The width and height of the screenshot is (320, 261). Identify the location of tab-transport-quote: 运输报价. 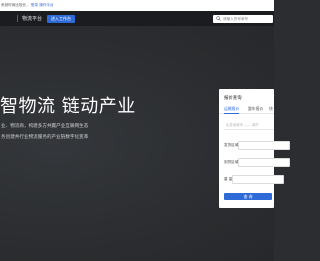
(231, 109).